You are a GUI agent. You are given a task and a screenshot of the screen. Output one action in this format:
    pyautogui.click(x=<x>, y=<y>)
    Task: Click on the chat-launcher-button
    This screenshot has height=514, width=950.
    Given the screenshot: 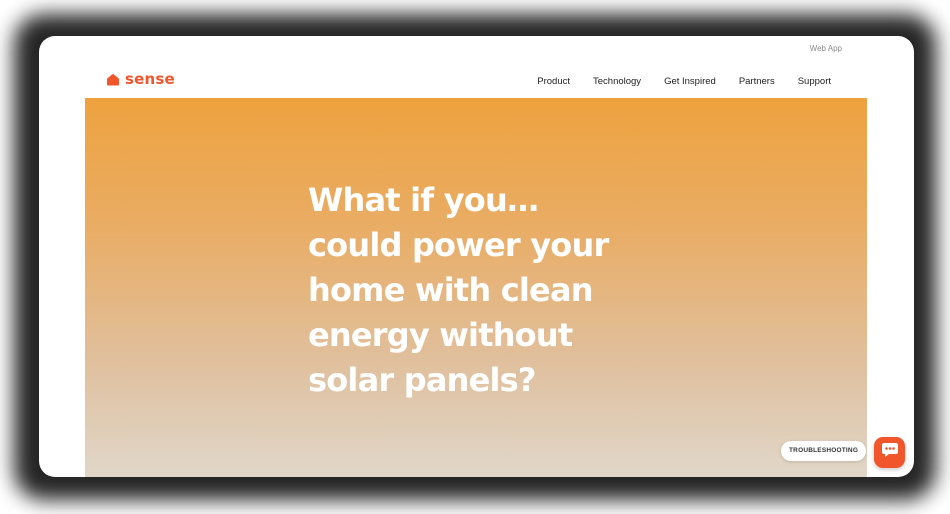 What is the action you would take?
    pyautogui.click(x=889, y=452)
    